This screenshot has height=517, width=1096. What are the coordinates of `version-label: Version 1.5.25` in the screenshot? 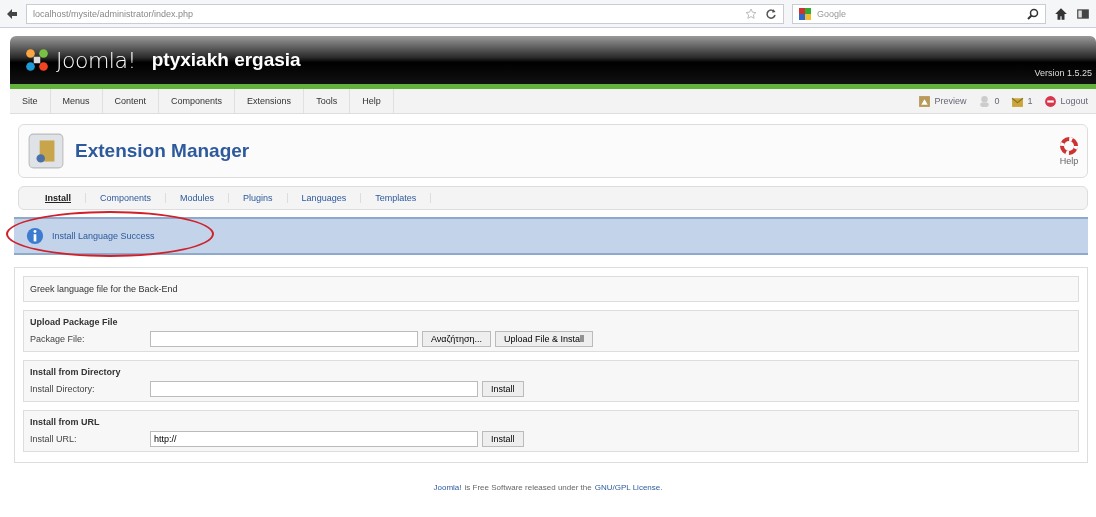 It's located at (1063, 73).